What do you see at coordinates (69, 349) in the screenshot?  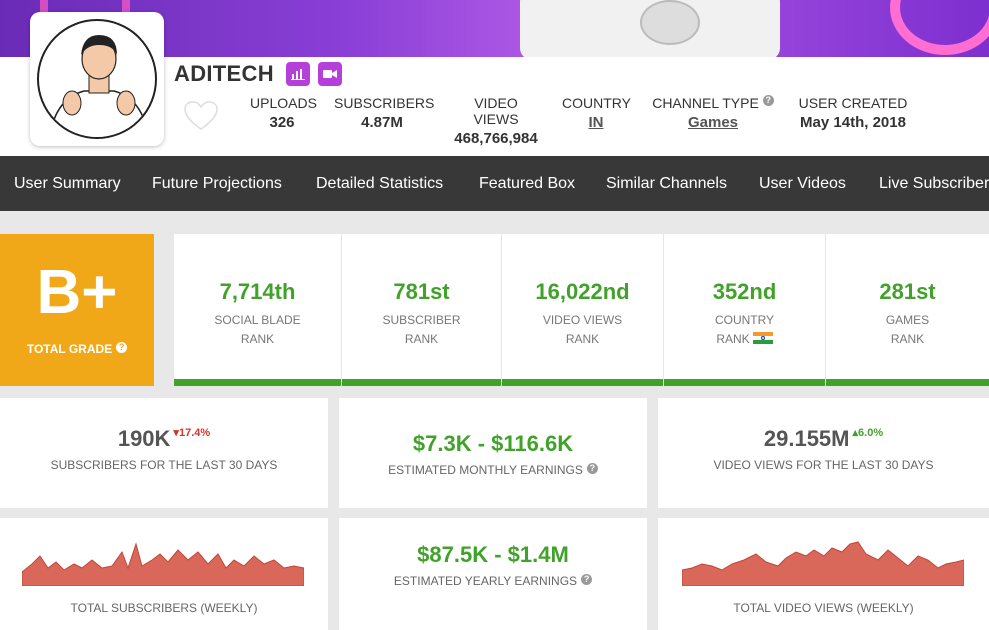 I see `grade-label: TOTAL GRADE` at bounding box center [69, 349].